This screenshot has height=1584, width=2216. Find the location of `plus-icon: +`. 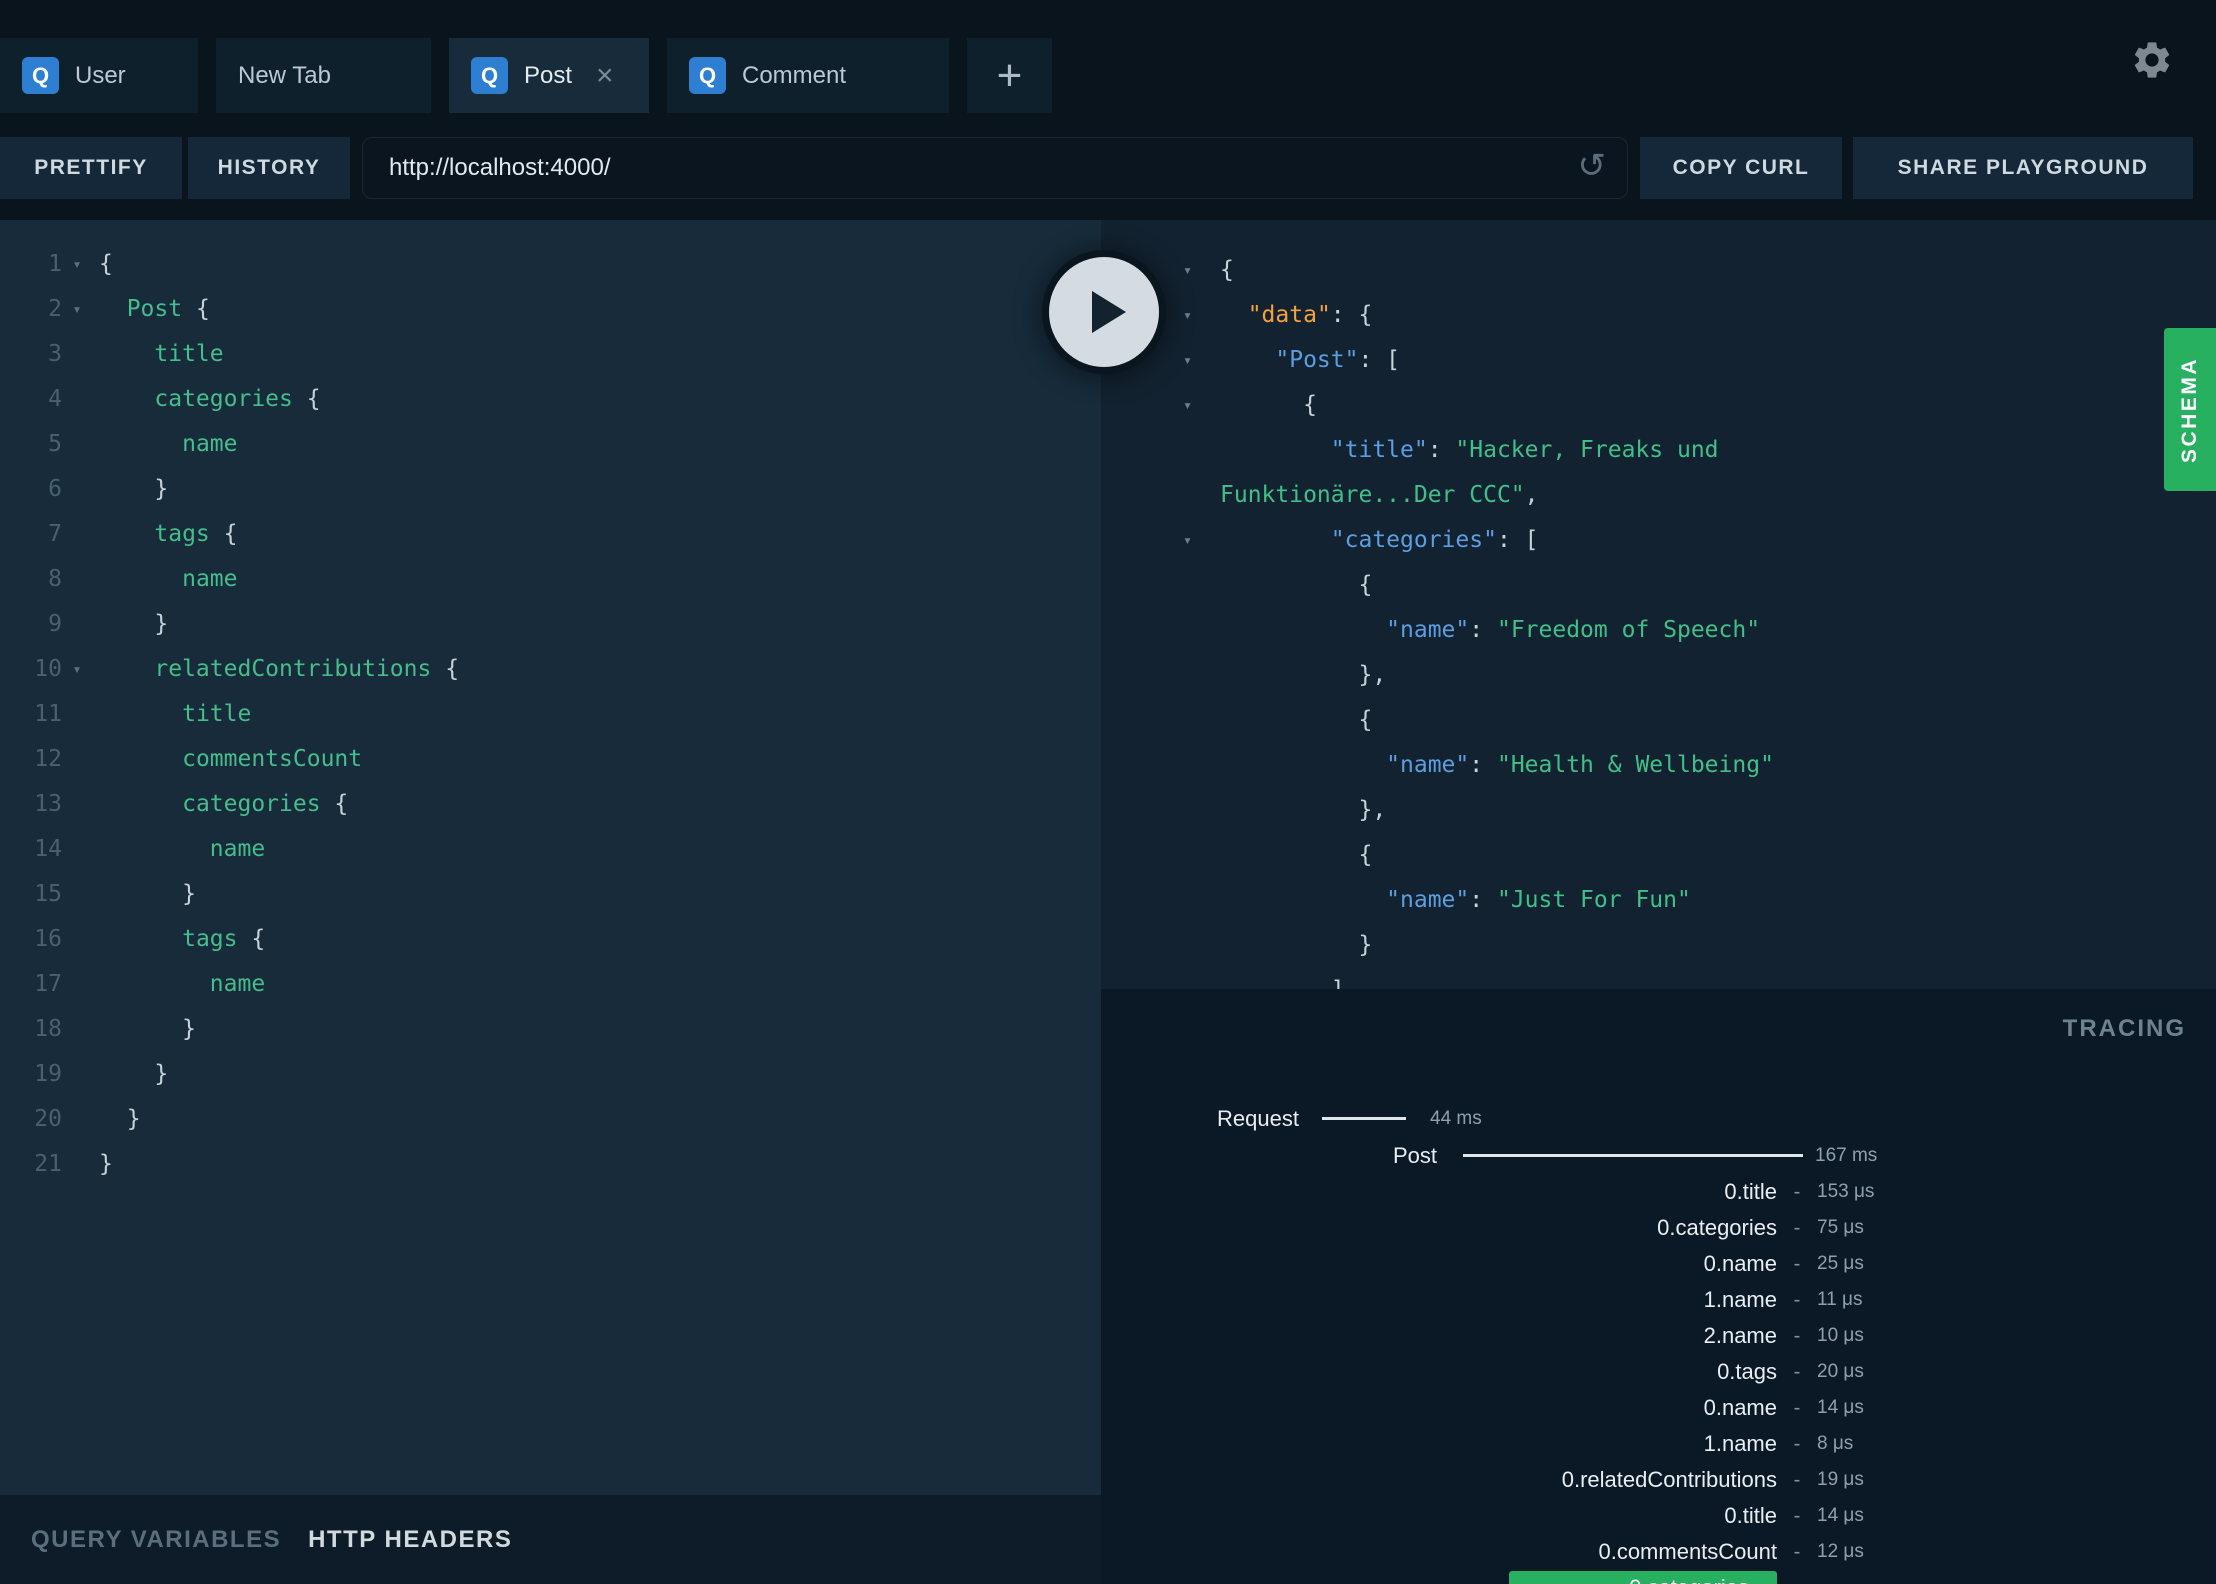

plus-icon: + is located at coordinates (1009, 75).